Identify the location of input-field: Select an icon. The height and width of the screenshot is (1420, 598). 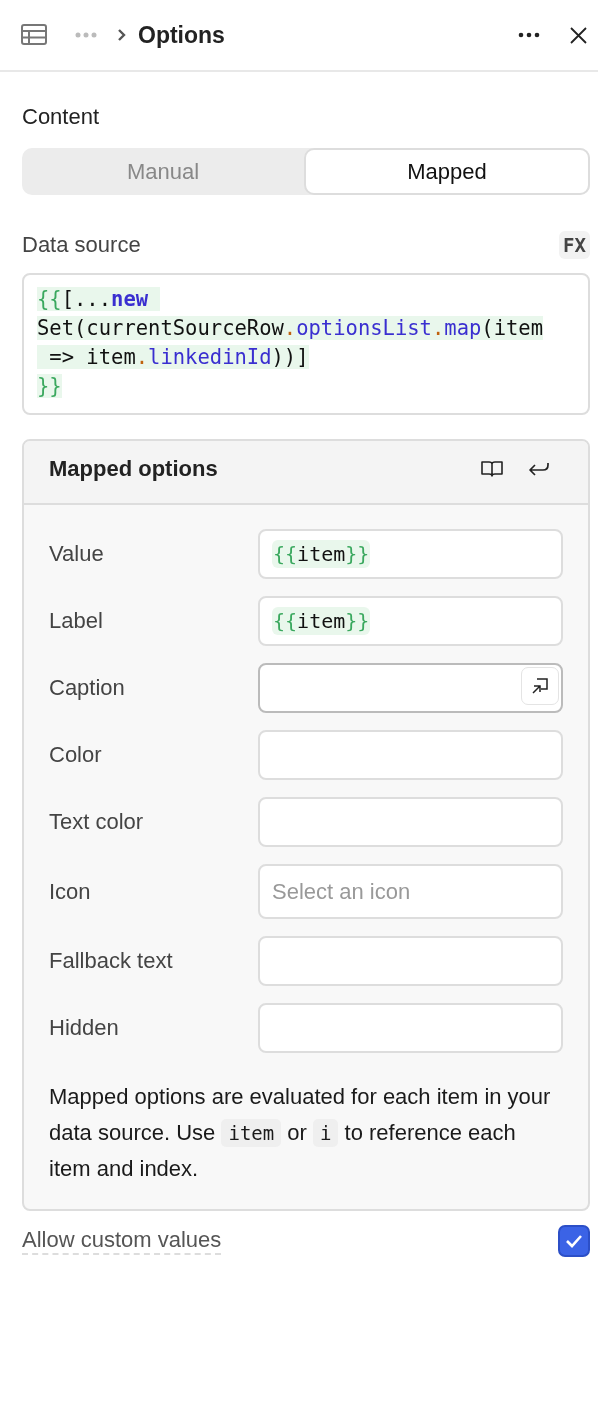
(410, 891).